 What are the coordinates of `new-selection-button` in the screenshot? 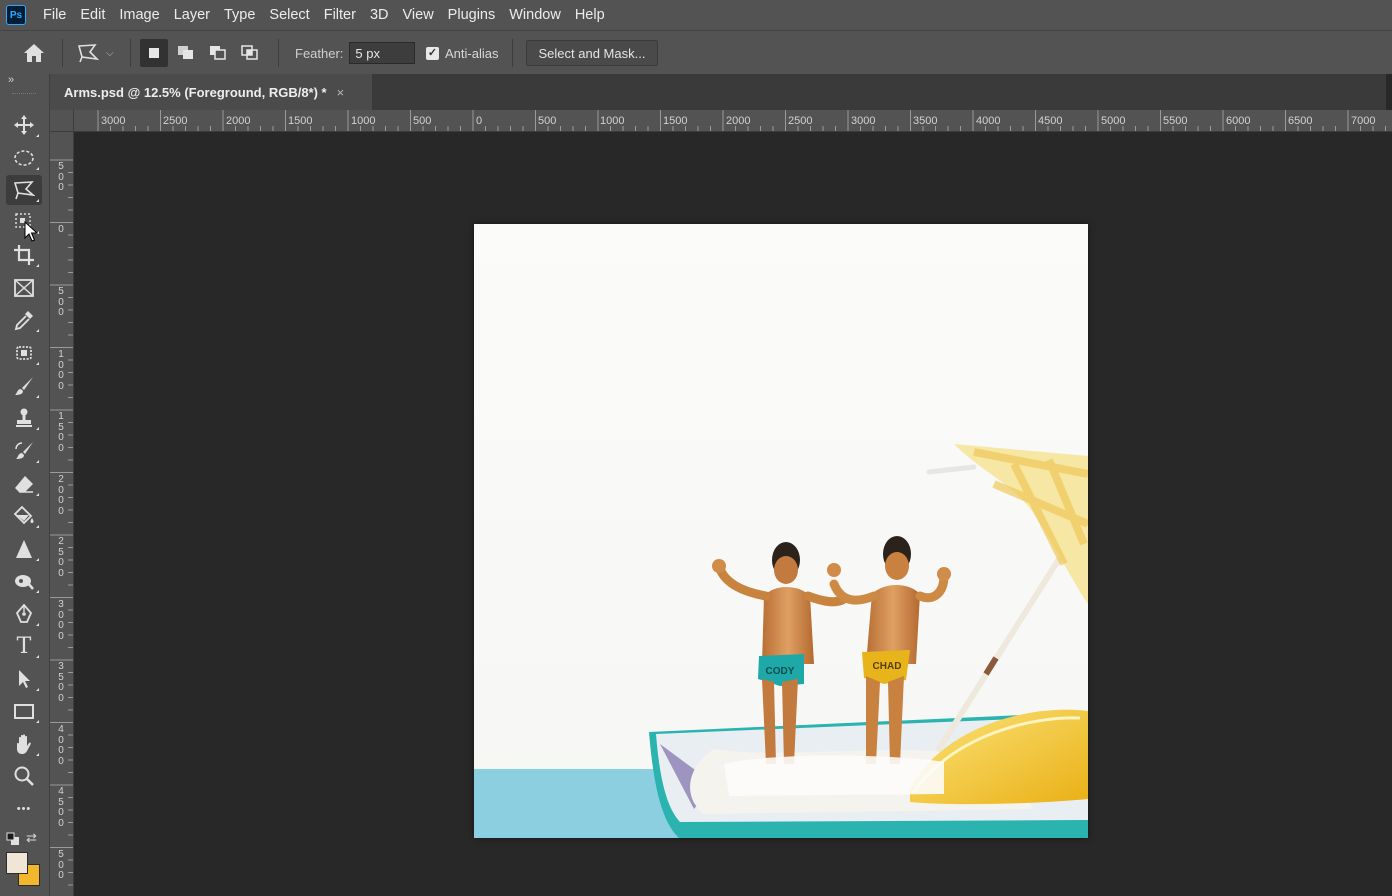 It's located at (154, 53).